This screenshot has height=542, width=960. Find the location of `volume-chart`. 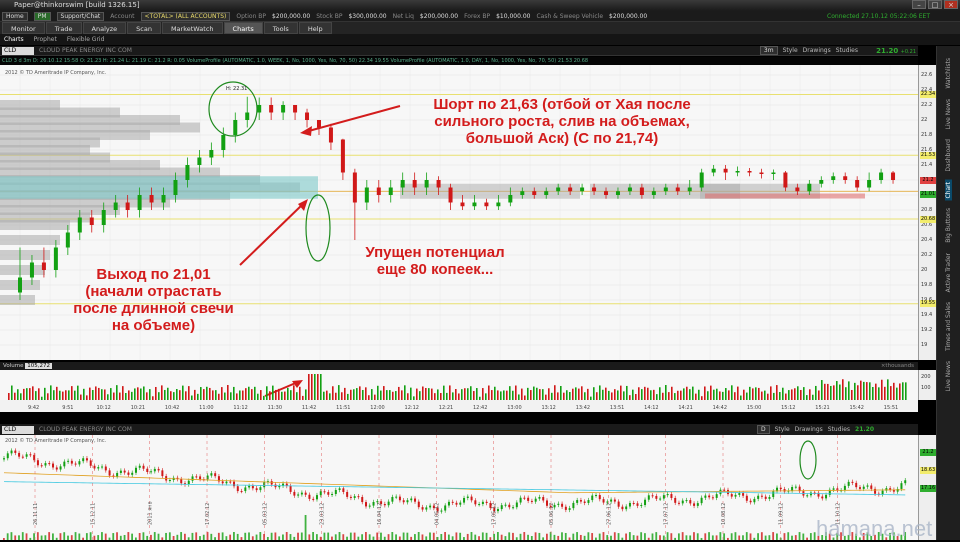

volume-chart is located at coordinates (459, 385).